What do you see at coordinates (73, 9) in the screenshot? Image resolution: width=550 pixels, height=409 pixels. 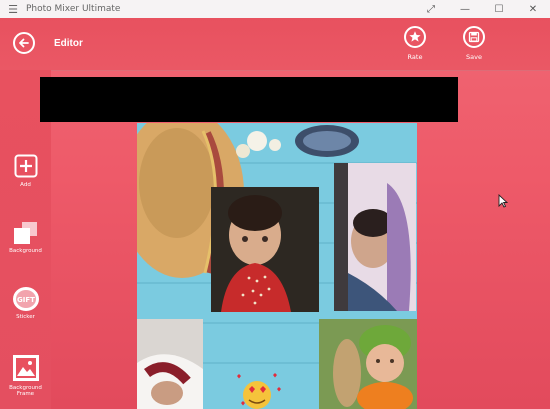 I see `window-title: Photo Mixer Ultimate` at bounding box center [73, 9].